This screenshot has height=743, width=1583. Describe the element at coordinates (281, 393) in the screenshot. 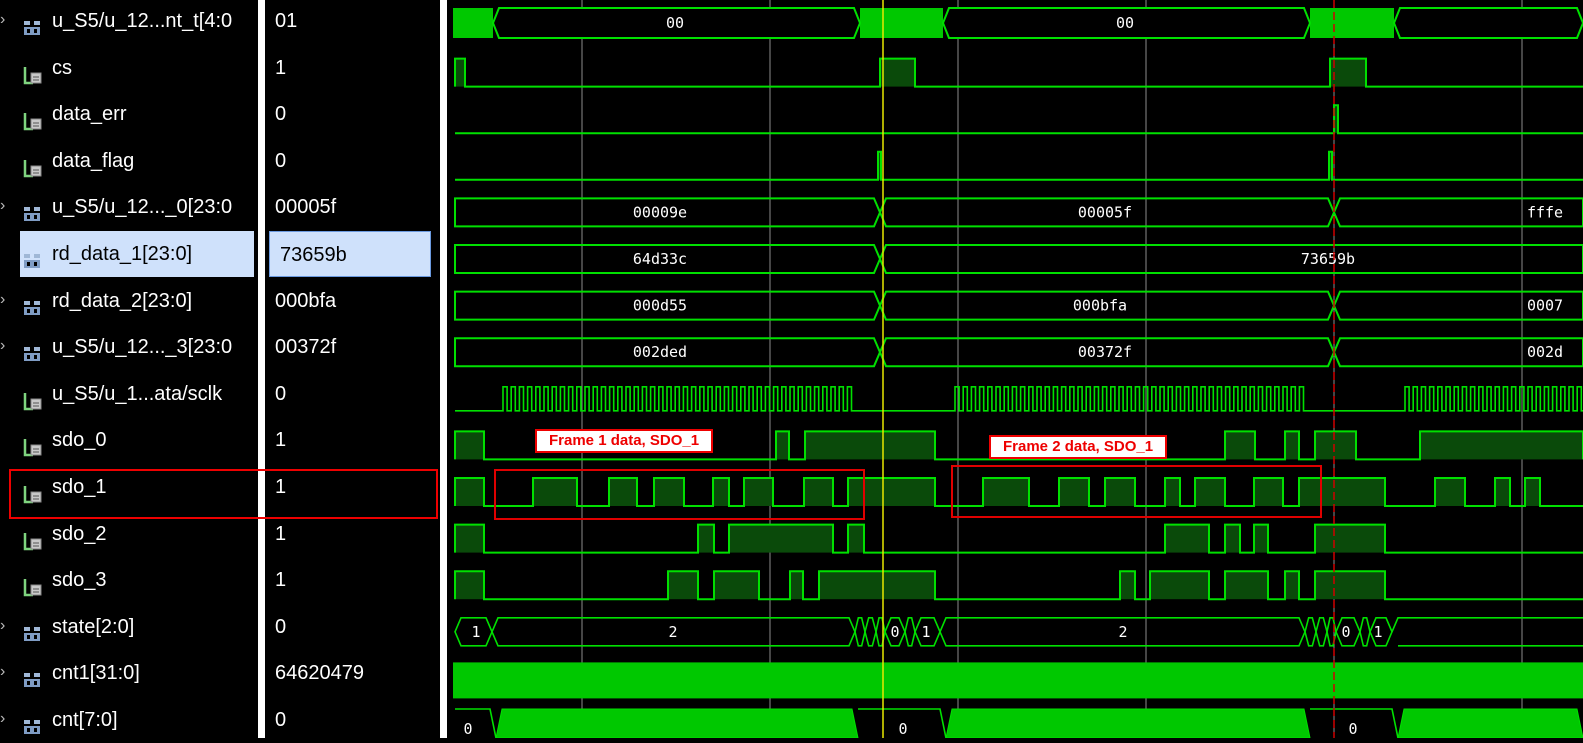

I see `signal-value-sclk: 0` at that location.